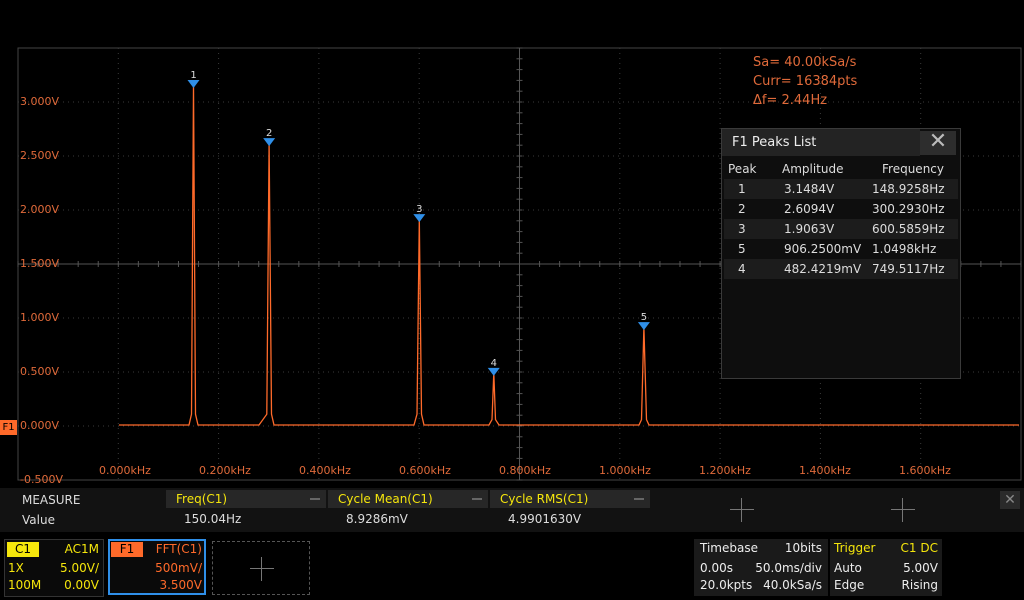 This screenshot has height=600, width=1024. What do you see at coordinates (803, 548) in the screenshot?
I see `timebase-bits: 10bits` at bounding box center [803, 548].